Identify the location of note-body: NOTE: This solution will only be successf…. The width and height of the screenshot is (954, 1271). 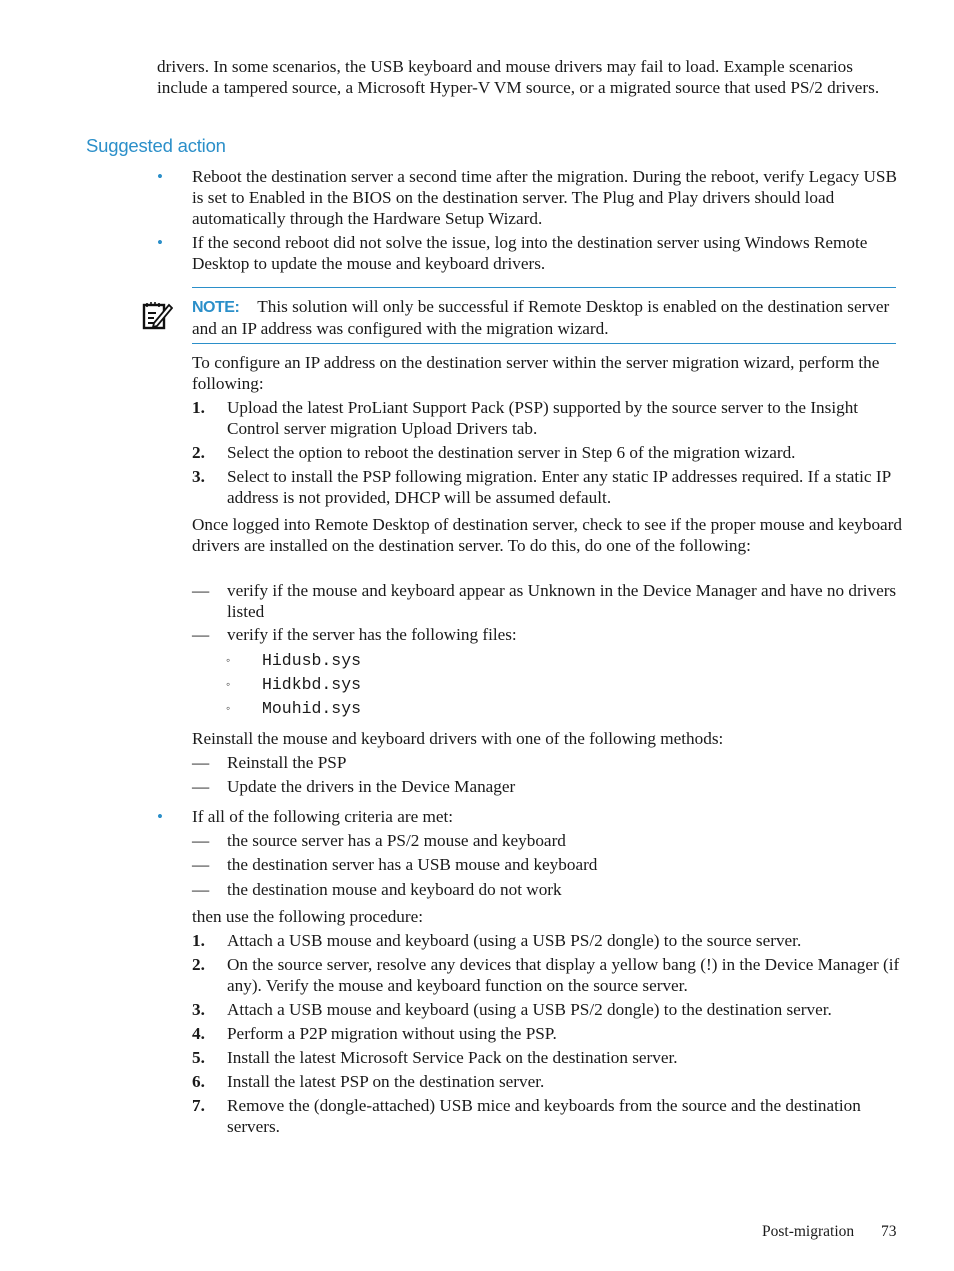
(547, 317).